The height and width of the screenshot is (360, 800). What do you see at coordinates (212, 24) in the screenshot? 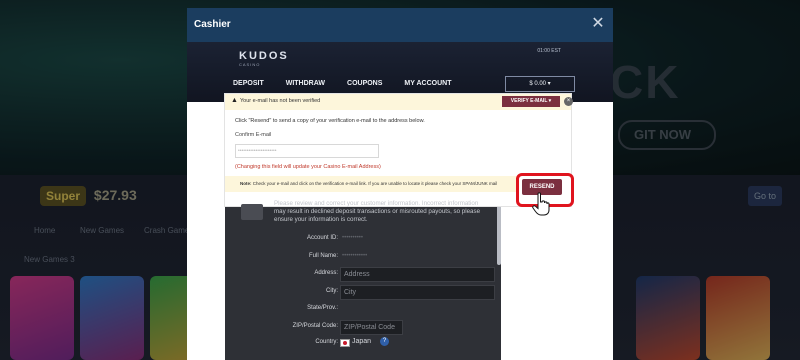
I see `modal-title: Cashier` at bounding box center [212, 24].